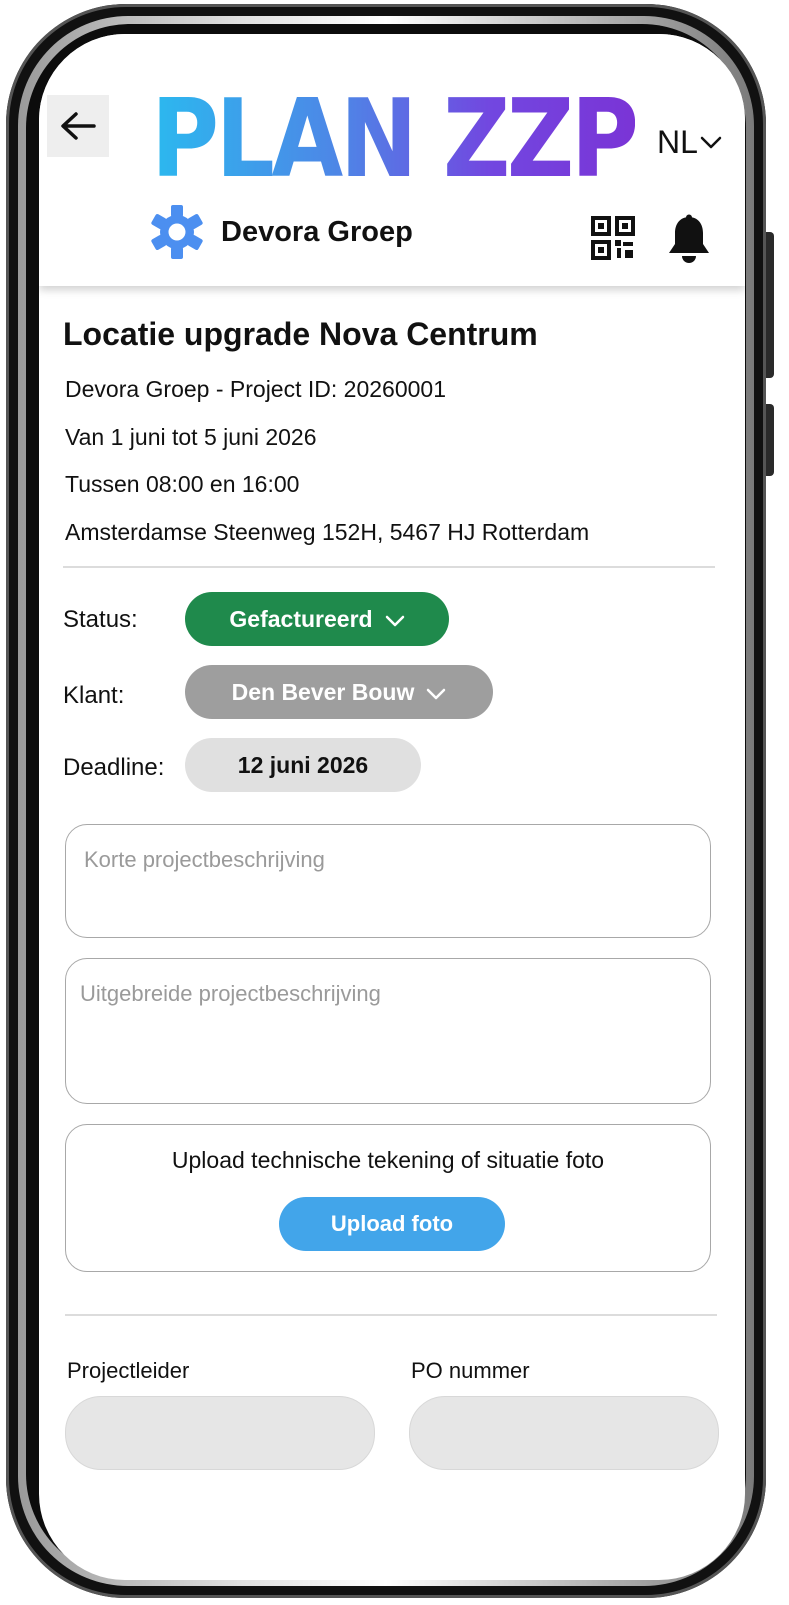 This screenshot has width=789, height=1605. I want to click on client-value: Den Bever Bouw, so click(323, 691).